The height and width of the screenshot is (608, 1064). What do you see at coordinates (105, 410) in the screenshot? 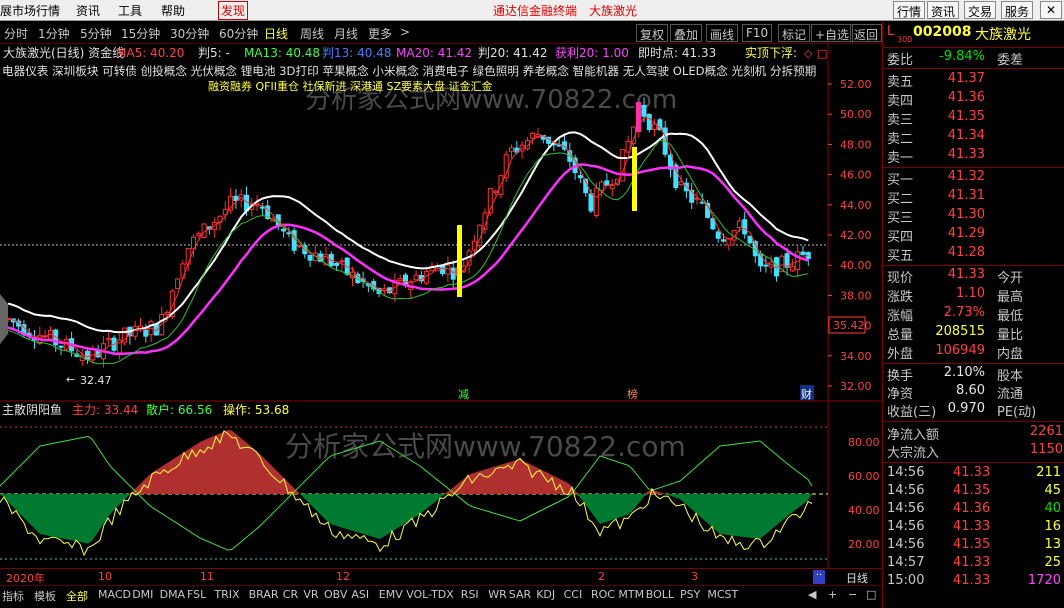
I see `zhuli-label: 主力: 33.44` at bounding box center [105, 410].